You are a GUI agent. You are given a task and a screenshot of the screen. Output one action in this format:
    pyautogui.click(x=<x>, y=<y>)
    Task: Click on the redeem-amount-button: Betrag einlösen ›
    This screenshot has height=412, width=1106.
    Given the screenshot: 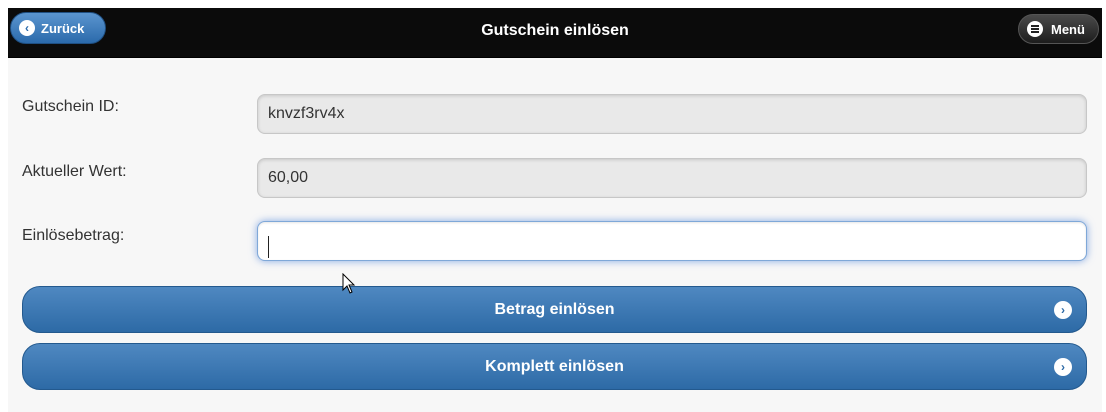 What is the action you would take?
    pyautogui.click(x=554, y=309)
    